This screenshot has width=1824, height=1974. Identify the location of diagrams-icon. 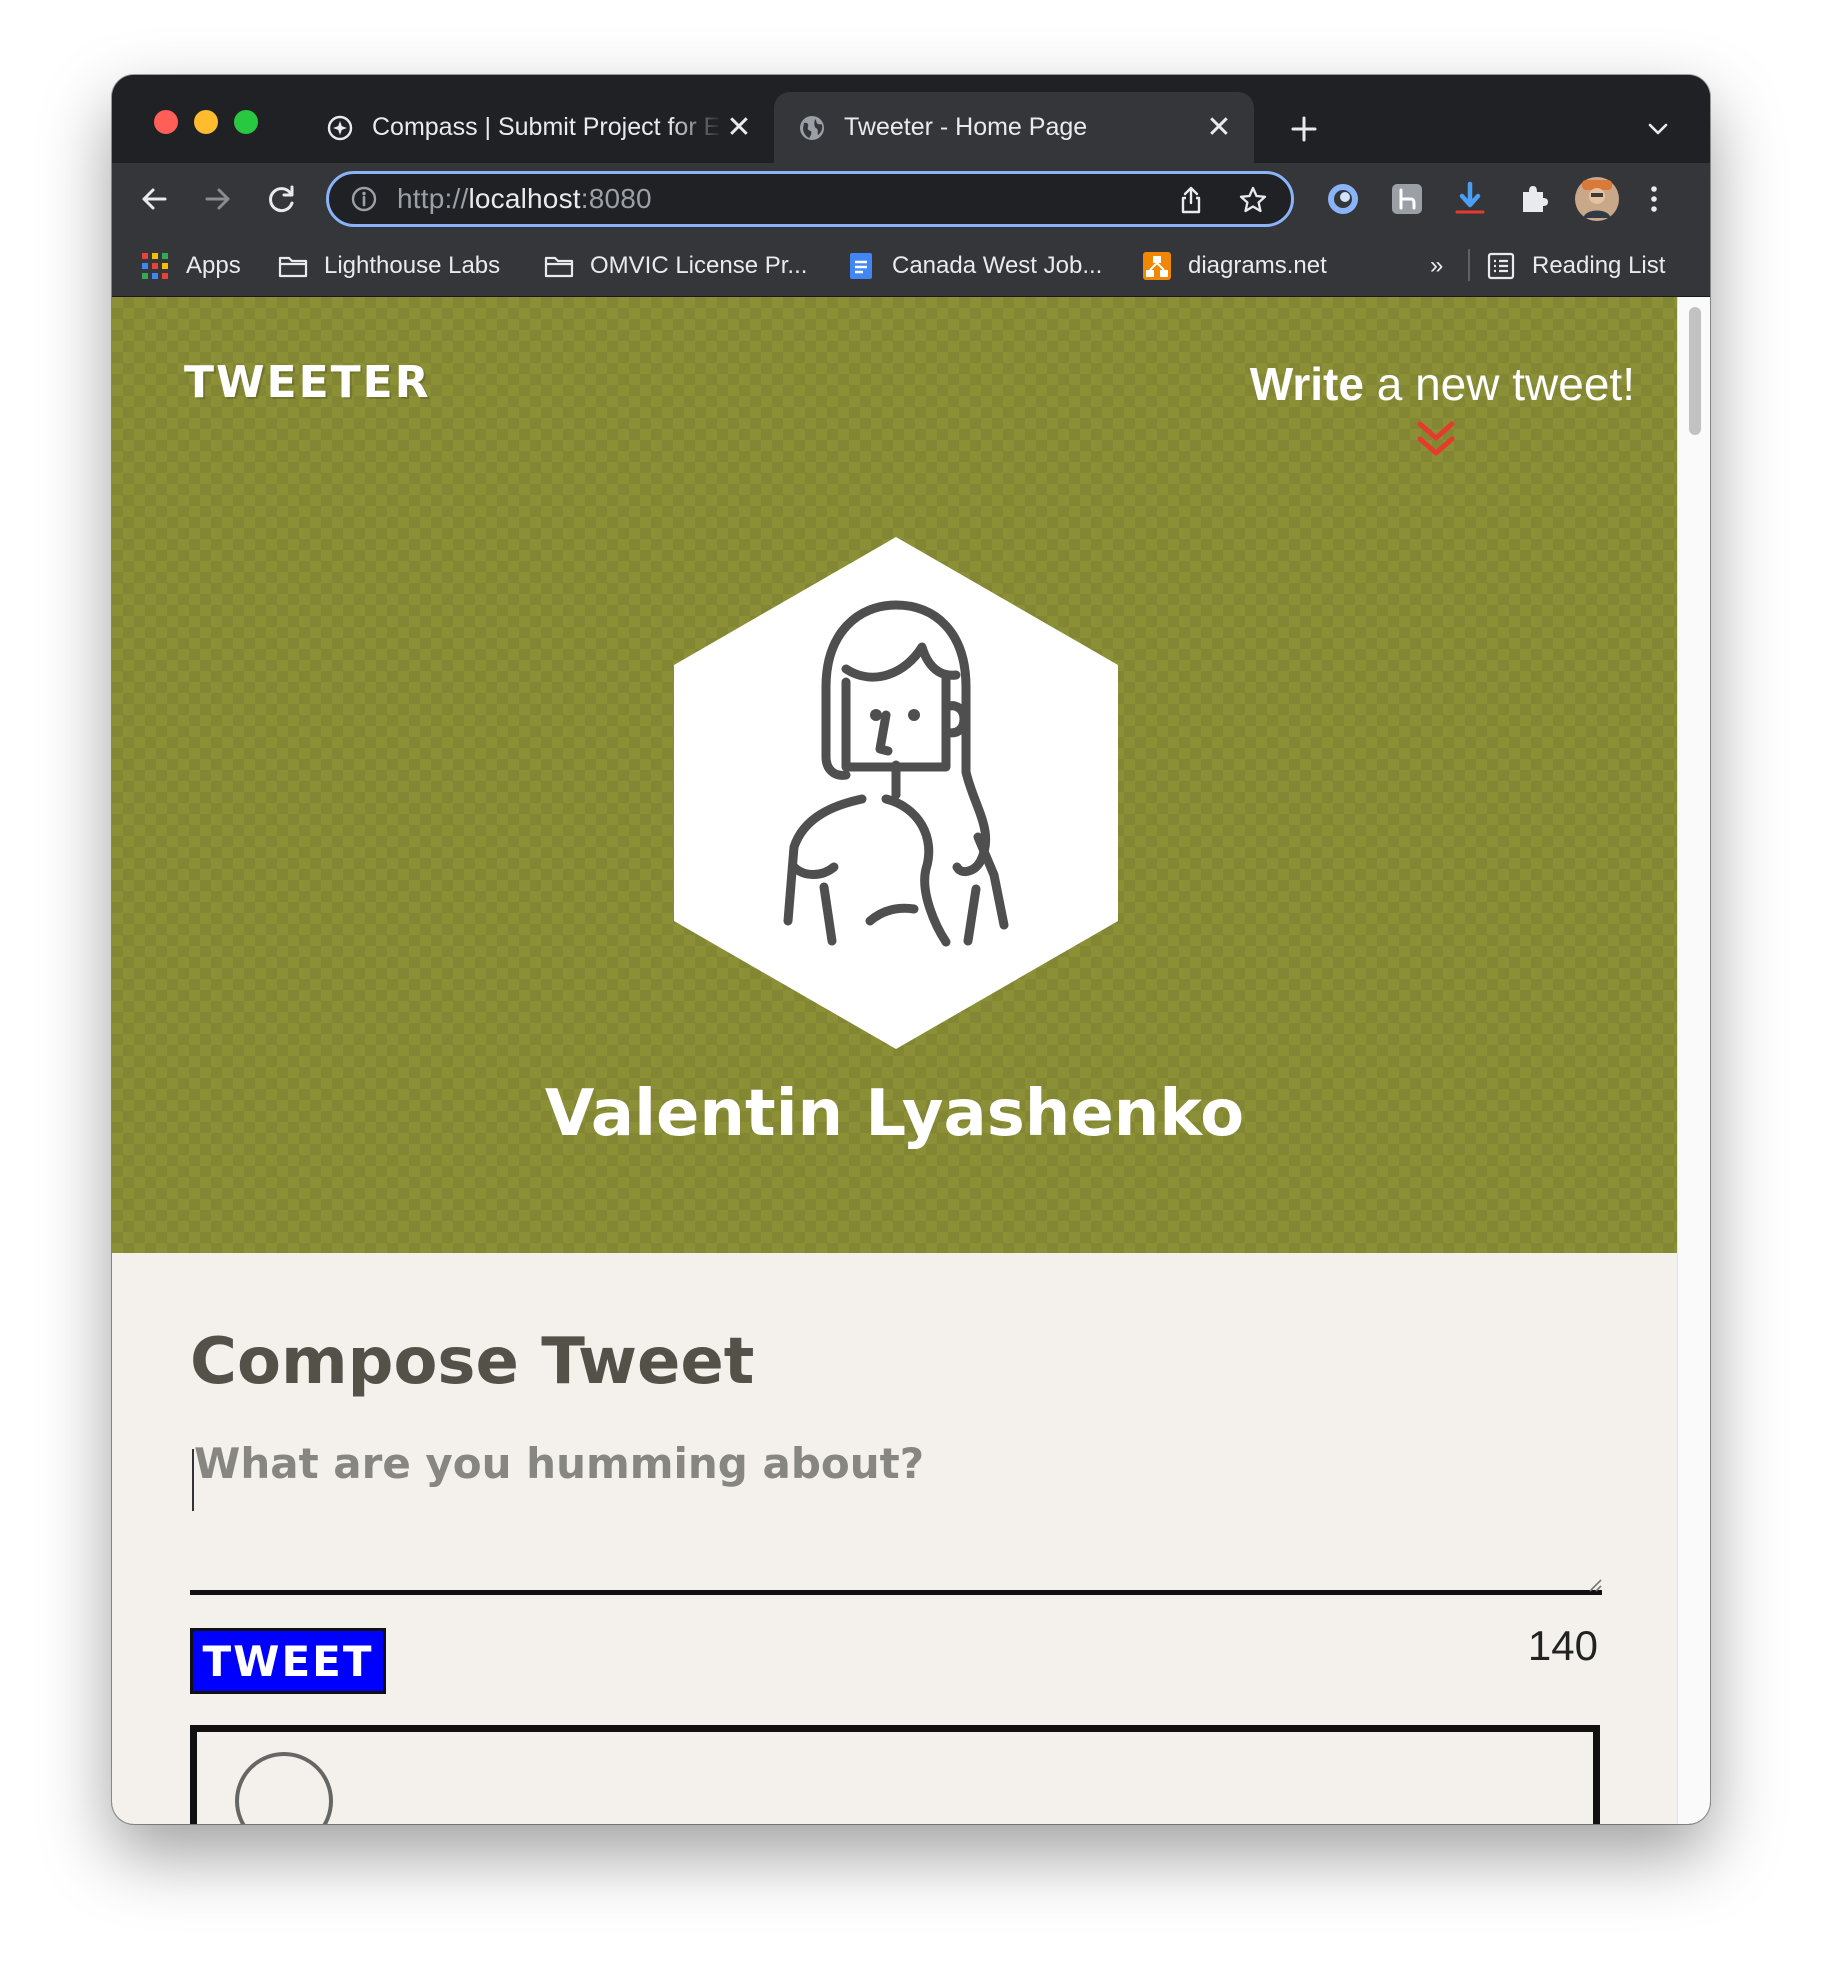
(1157, 265).